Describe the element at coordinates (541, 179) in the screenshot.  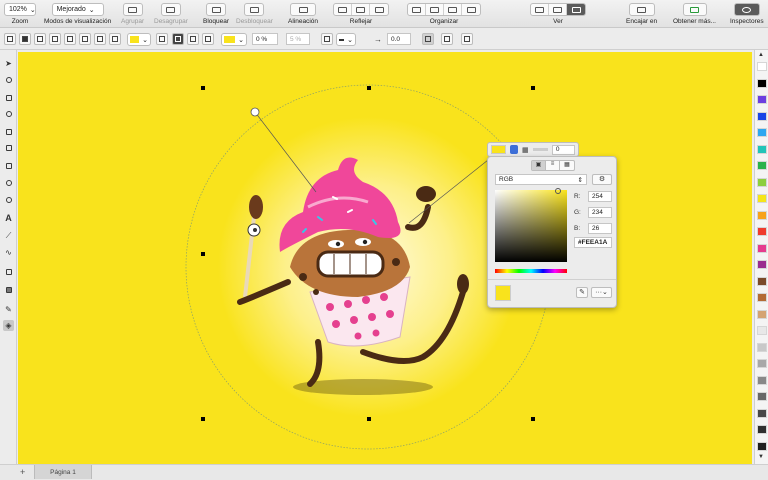
I see `color-model-dropdown: RGB ⇕` at that location.